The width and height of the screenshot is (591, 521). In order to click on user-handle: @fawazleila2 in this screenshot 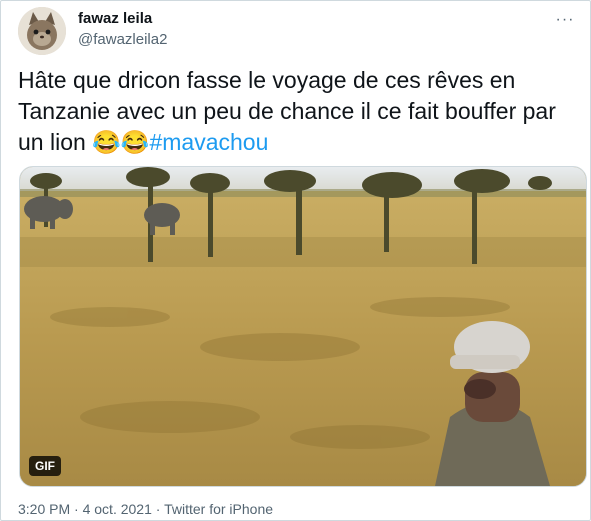, I will do `click(122, 39)`.